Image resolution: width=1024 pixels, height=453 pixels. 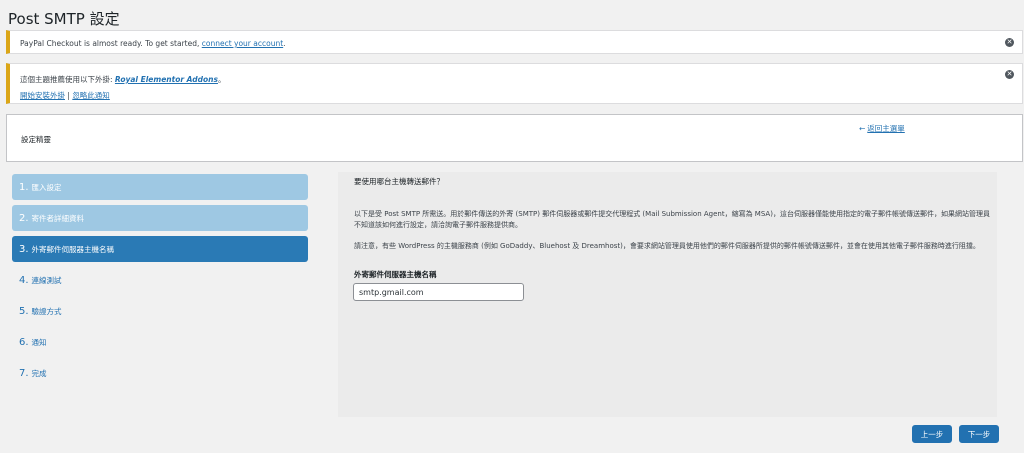 I want to click on step-number: 2., so click(x=24, y=218).